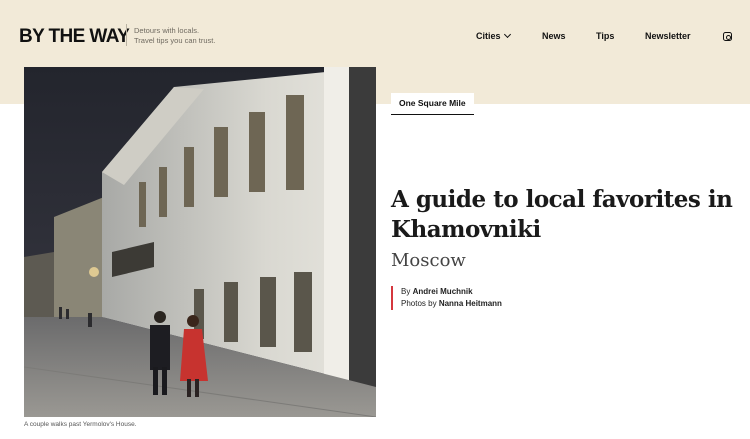  I want to click on photographer-name: Nanna Heitmann, so click(470, 303).